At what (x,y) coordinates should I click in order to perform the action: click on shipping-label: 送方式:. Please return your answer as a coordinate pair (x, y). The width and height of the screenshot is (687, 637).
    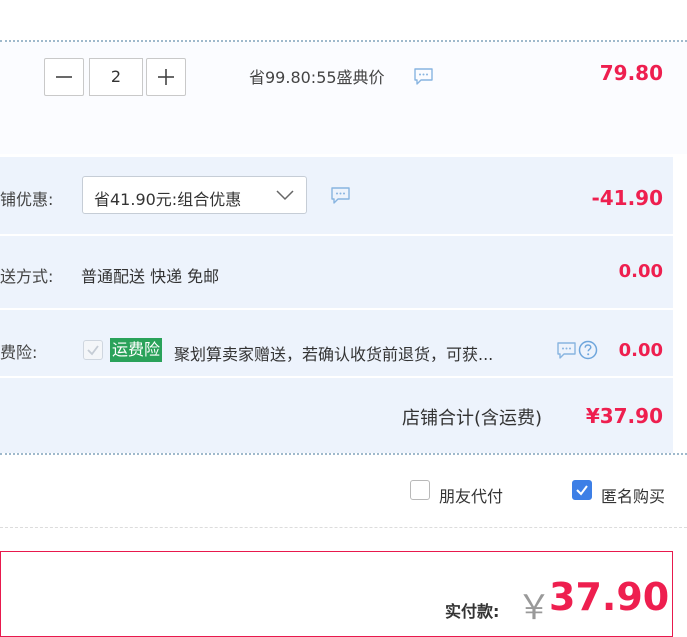
    Looking at the image, I should click on (27, 276).